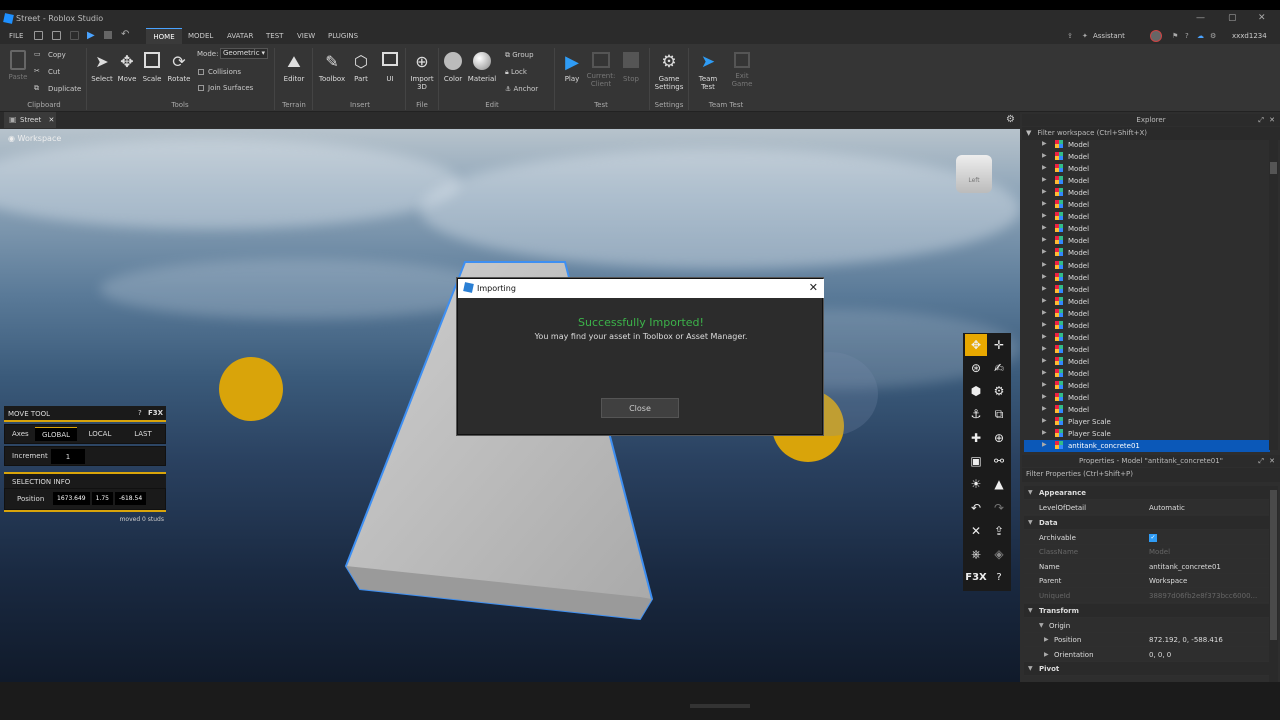 This screenshot has width=1280, height=720. I want to click on weld-tool-icon: ⚯, so click(999, 461).